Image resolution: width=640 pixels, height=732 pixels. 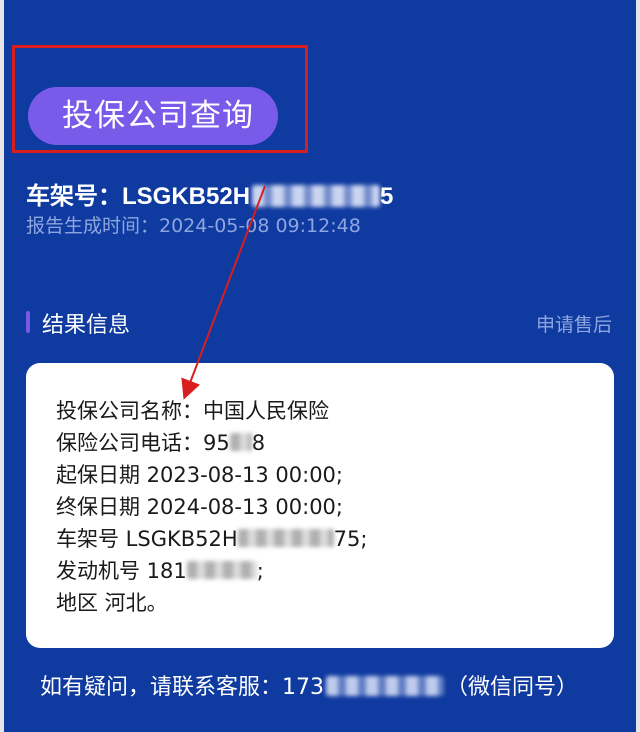 What do you see at coordinates (192, 411) in the screenshot?
I see `insurance-company-name: 投保公司名称：中国人民保险` at bounding box center [192, 411].